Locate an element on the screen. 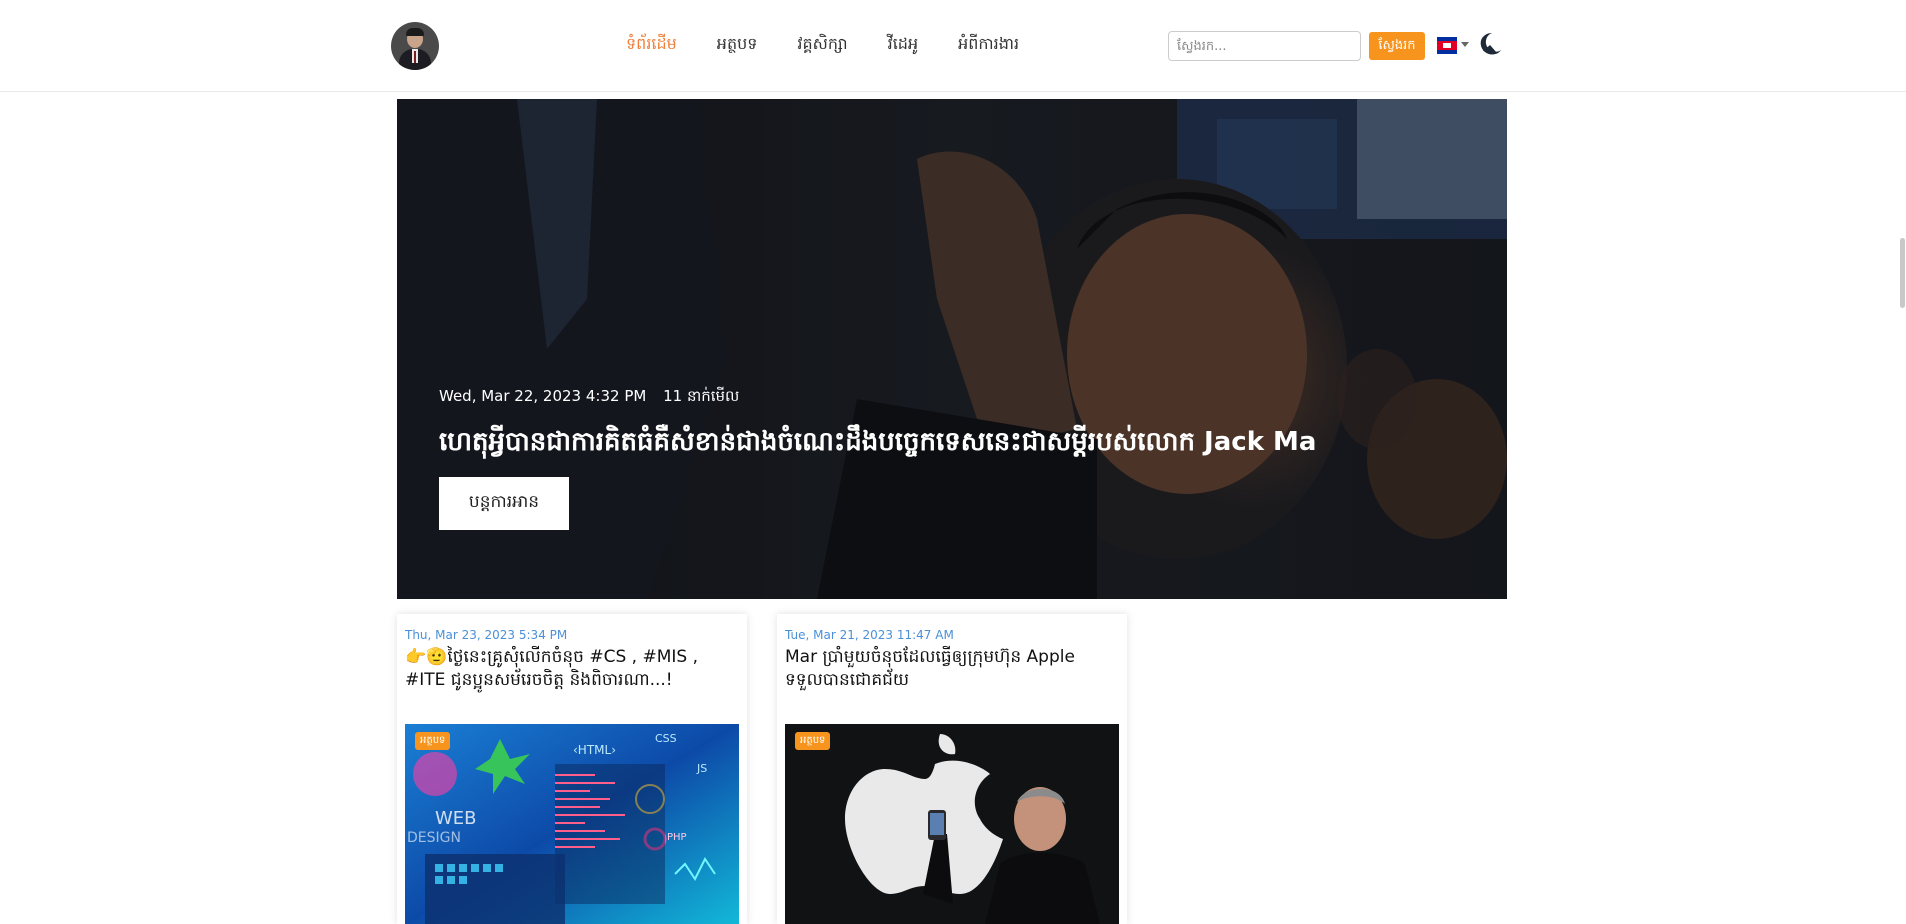  search-input is located at coordinates (1264, 46).